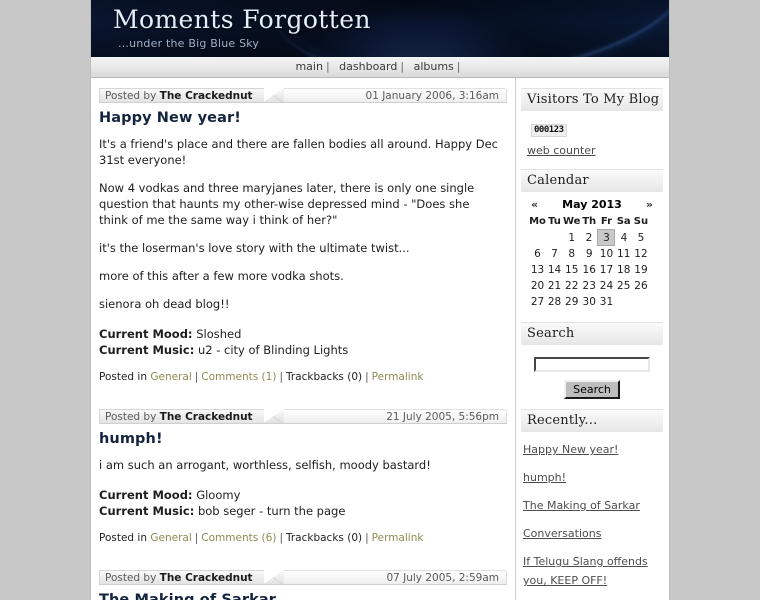 The height and width of the screenshot is (600, 760). I want to click on recent-post-link: The Making of Sarkar, so click(581, 505).